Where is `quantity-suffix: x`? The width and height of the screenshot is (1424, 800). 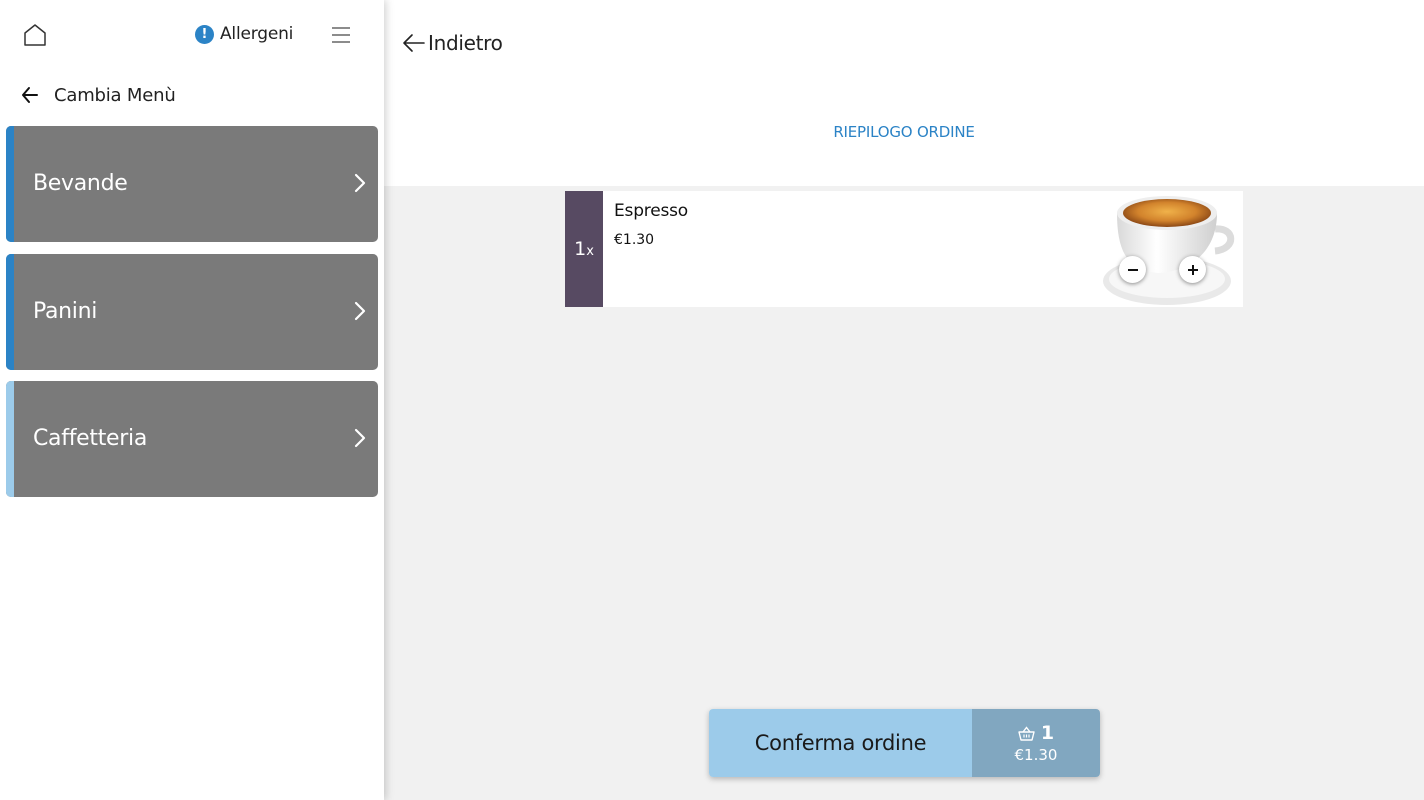
quantity-suffix: x is located at coordinates (590, 251).